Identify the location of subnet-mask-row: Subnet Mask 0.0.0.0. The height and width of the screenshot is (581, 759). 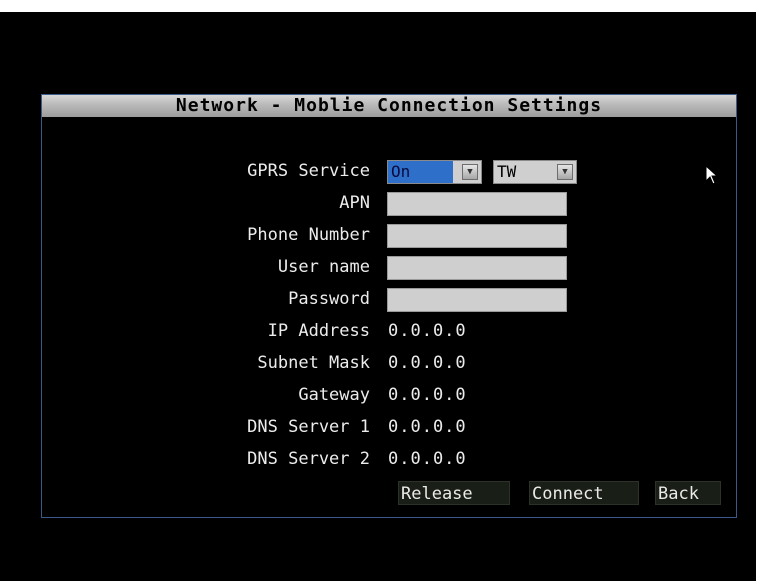
(389, 363).